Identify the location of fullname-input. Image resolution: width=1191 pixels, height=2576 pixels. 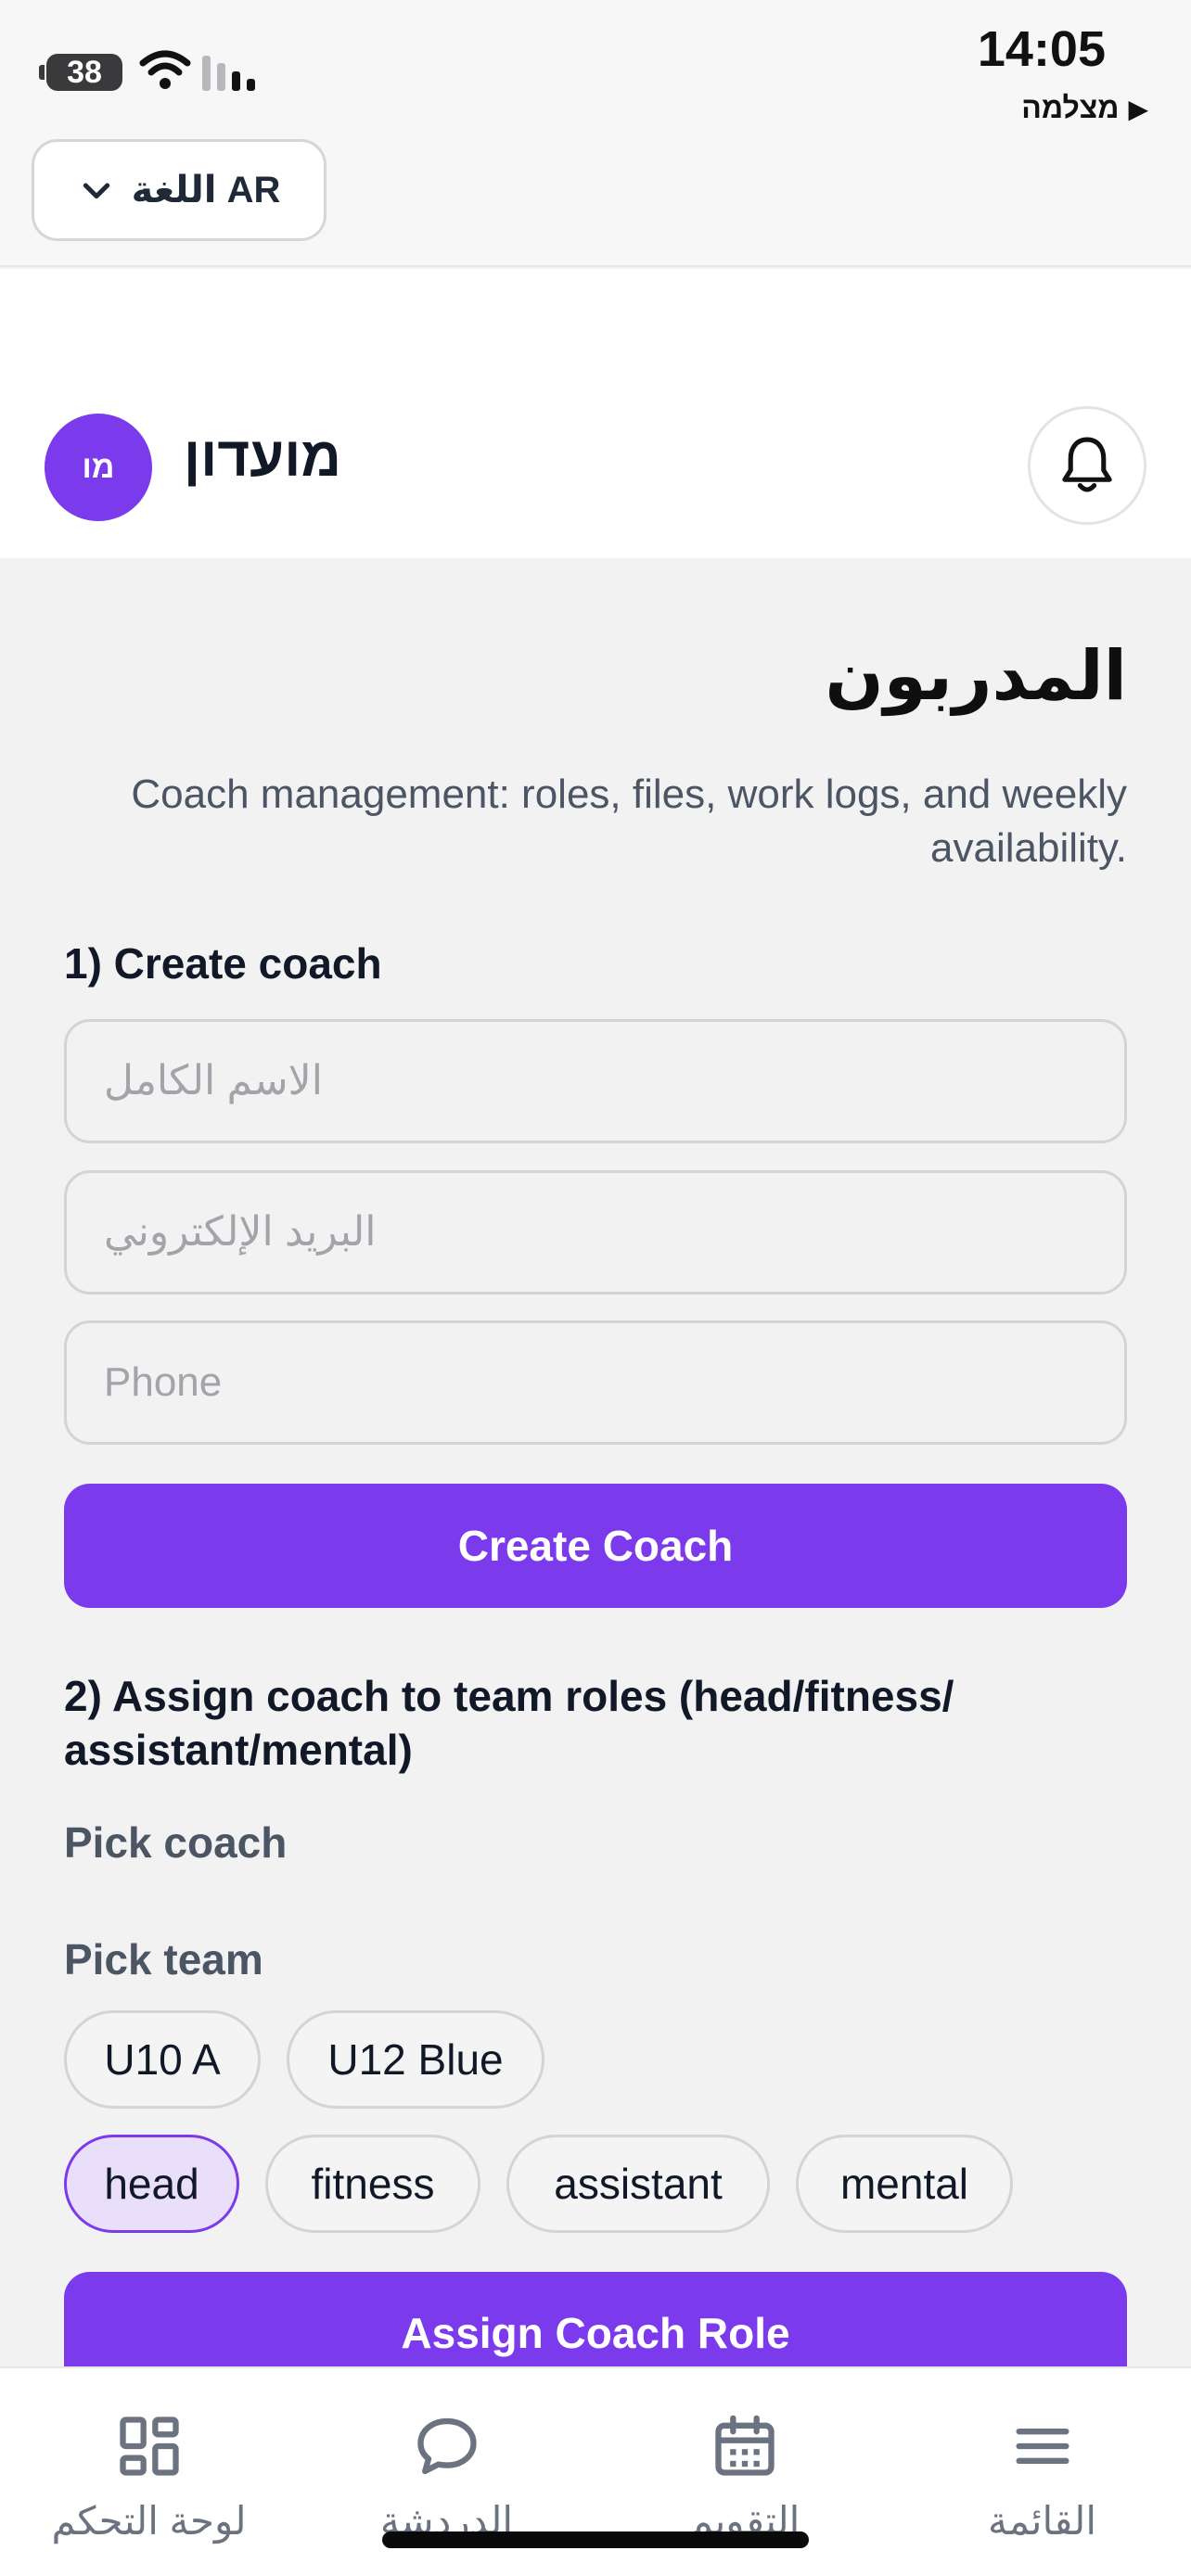
(595, 1081).